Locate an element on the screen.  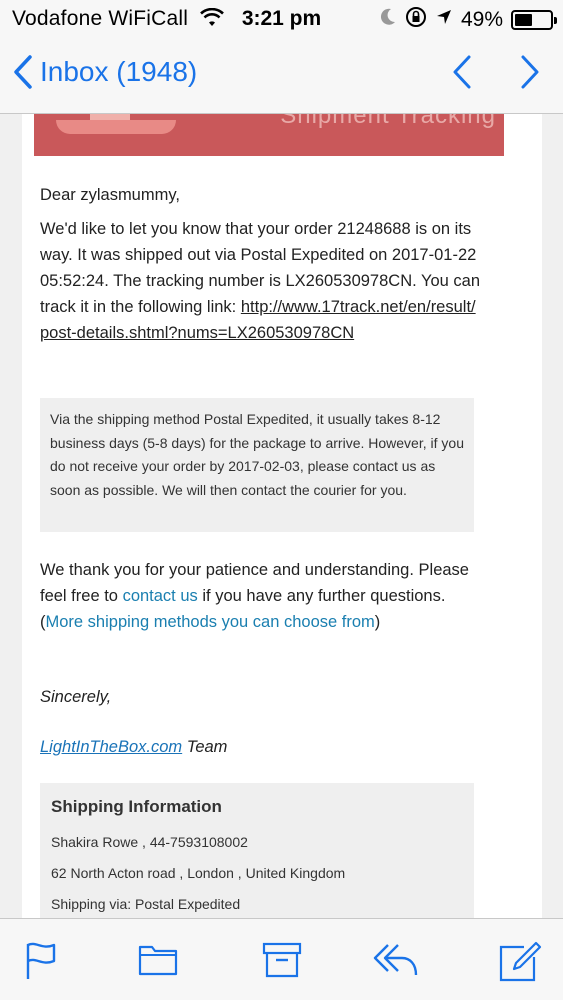
next-message-button is located at coordinates (530, 72).